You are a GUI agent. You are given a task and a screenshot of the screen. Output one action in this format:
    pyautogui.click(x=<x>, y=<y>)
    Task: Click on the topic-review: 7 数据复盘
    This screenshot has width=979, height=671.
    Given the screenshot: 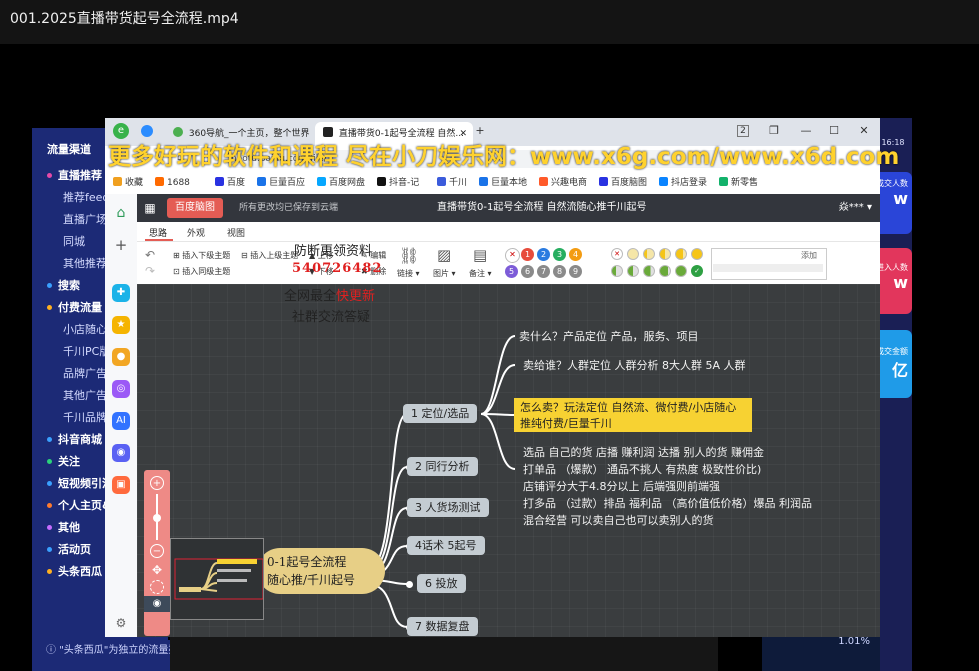 What is the action you would take?
    pyautogui.click(x=442, y=626)
    